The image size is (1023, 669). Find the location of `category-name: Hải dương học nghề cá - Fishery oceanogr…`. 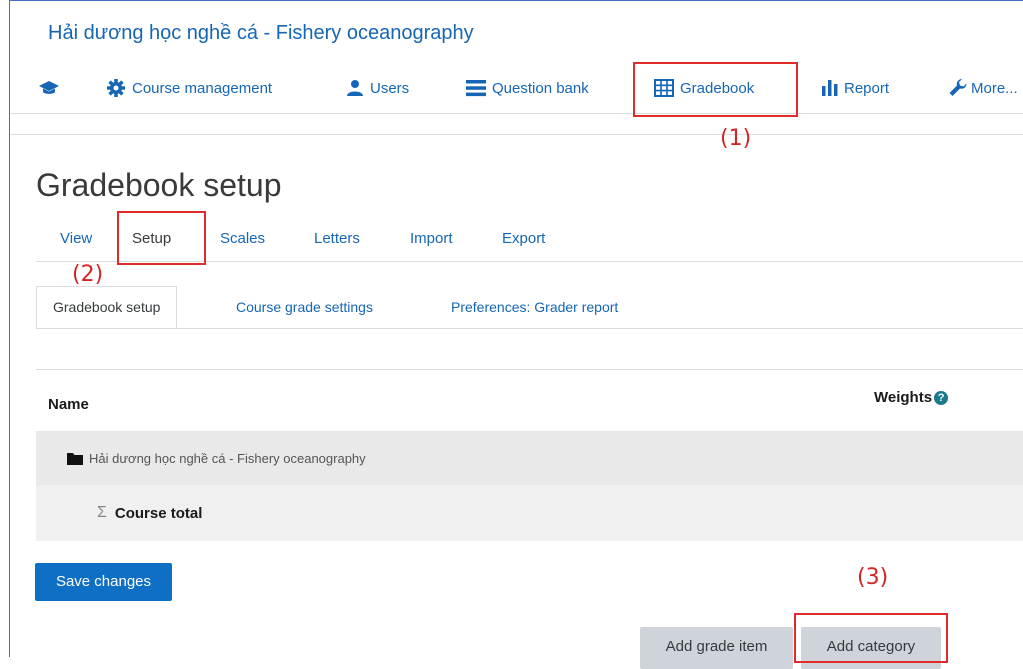

category-name: Hải dương học nghề cá - Fishery oceanogr… is located at coordinates (227, 458).